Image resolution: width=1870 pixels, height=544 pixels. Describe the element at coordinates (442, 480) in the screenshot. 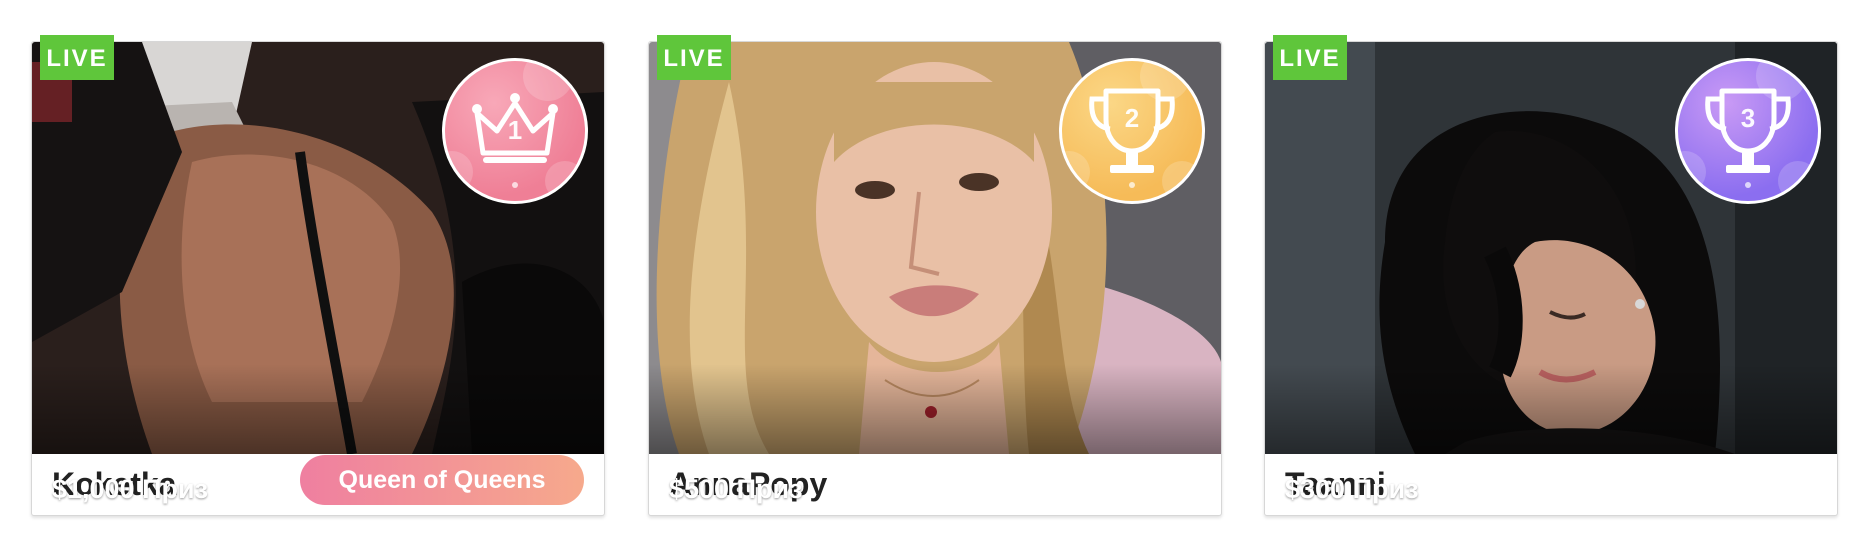

I see `queen-of-queens-tag: Queen of Queens` at that location.